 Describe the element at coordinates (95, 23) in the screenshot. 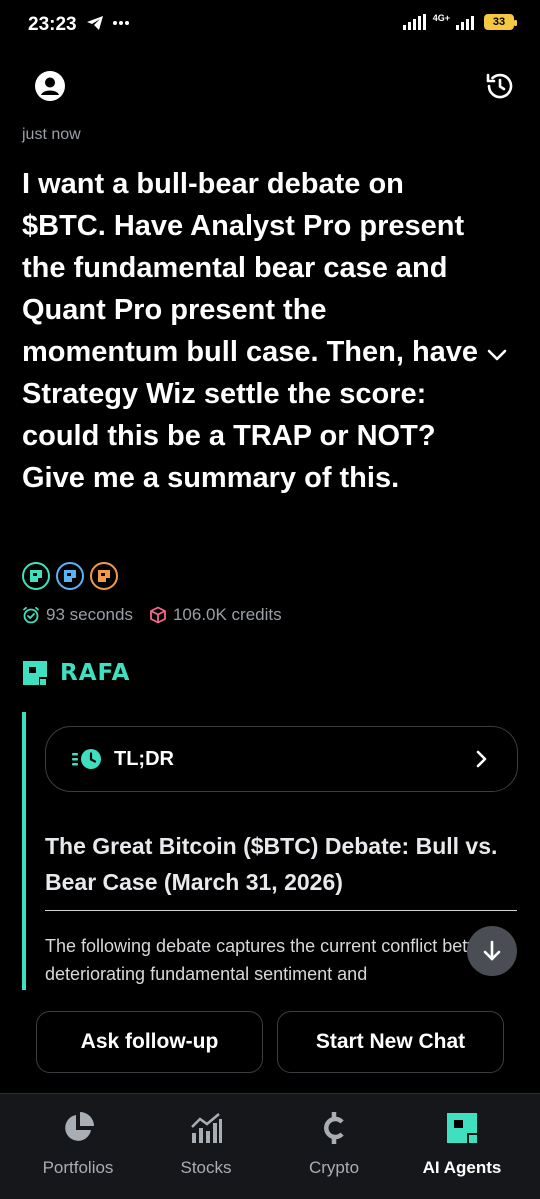

I see `telegram-icon` at that location.